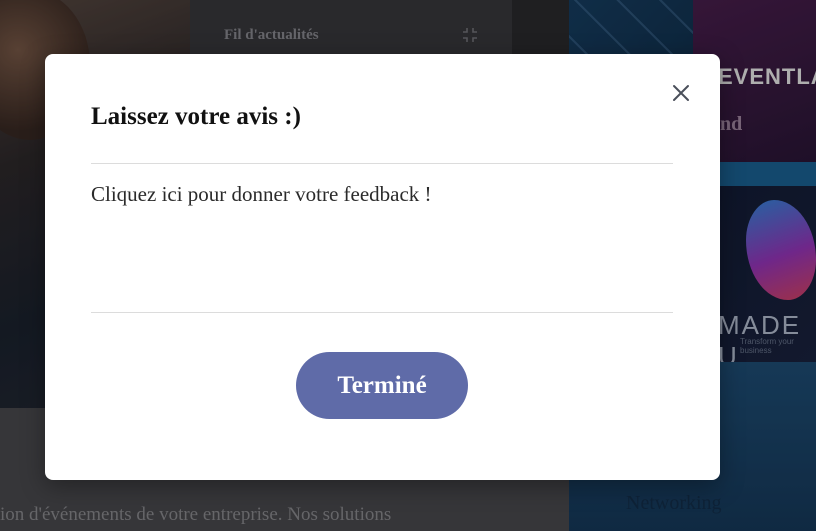 The height and width of the screenshot is (531, 816). I want to click on close-button, so click(681, 93).